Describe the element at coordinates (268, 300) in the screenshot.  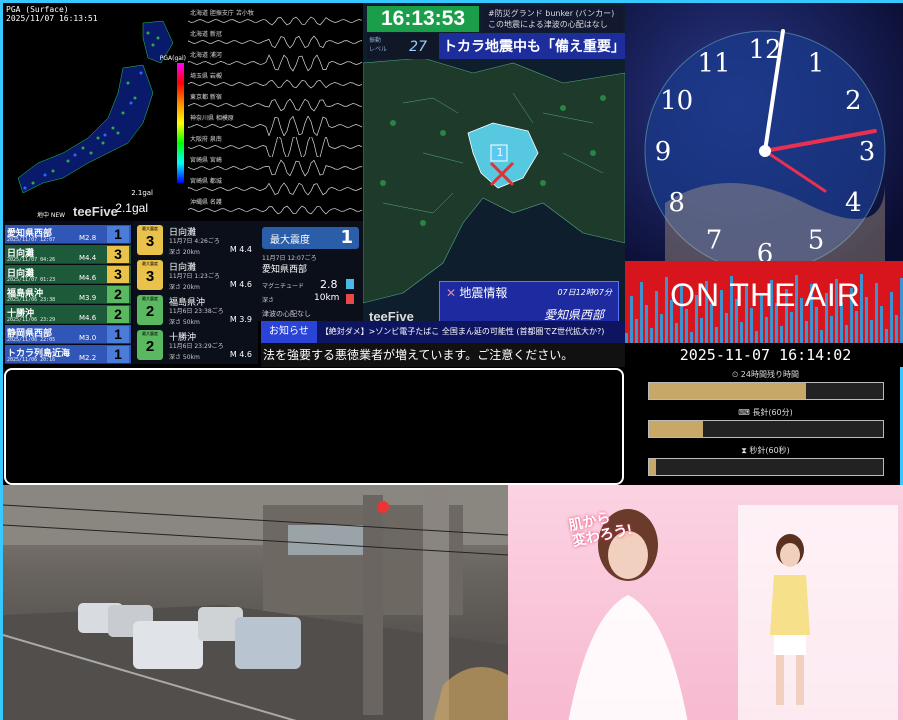
I see `depth-label: 深さ` at that location.